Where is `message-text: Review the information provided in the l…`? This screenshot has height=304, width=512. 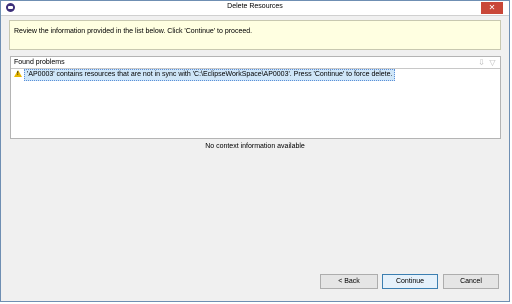 message-text: Review the information provided in the l… is located at coordinates (133, 31).